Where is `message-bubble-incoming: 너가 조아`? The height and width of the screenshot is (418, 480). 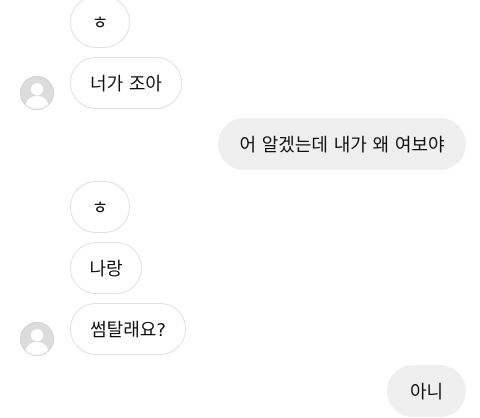
message-bubble-incoming: 너가 조아 is located at coordinates (126, 83).